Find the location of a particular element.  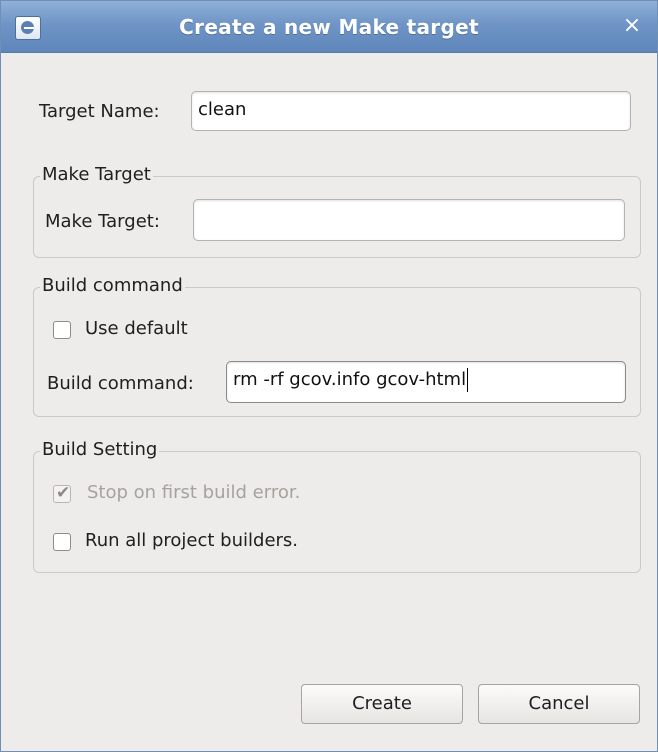

build-command-value: rm -rf gcov.info gcov-html is located at coordinates (350, 379).